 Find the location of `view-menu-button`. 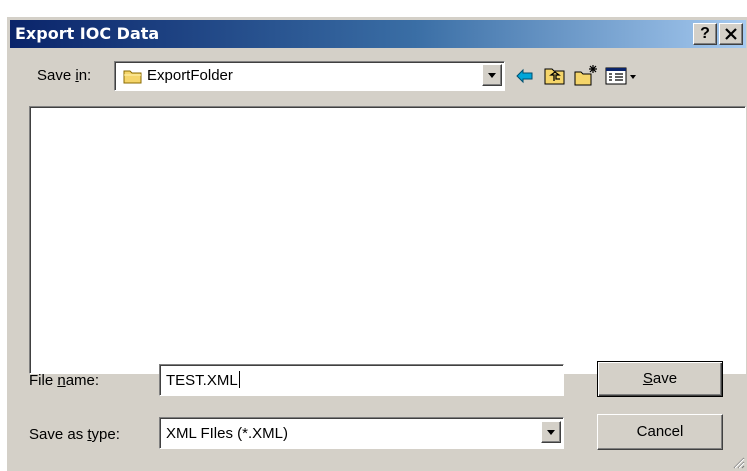

view-menu-button is located at coordinates (622, 76).